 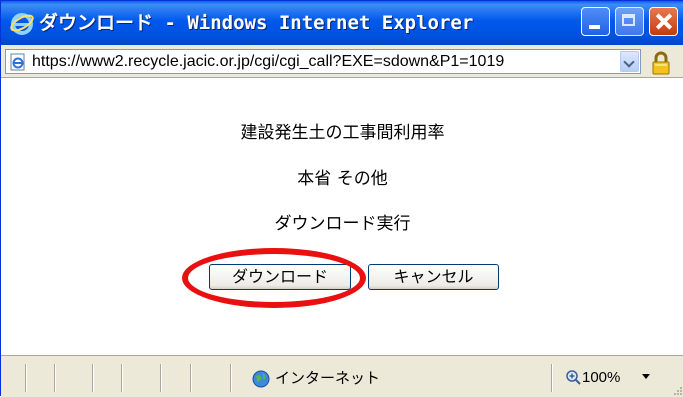 I want to click on zoom-level: 100%, so click(x=601, y=378).